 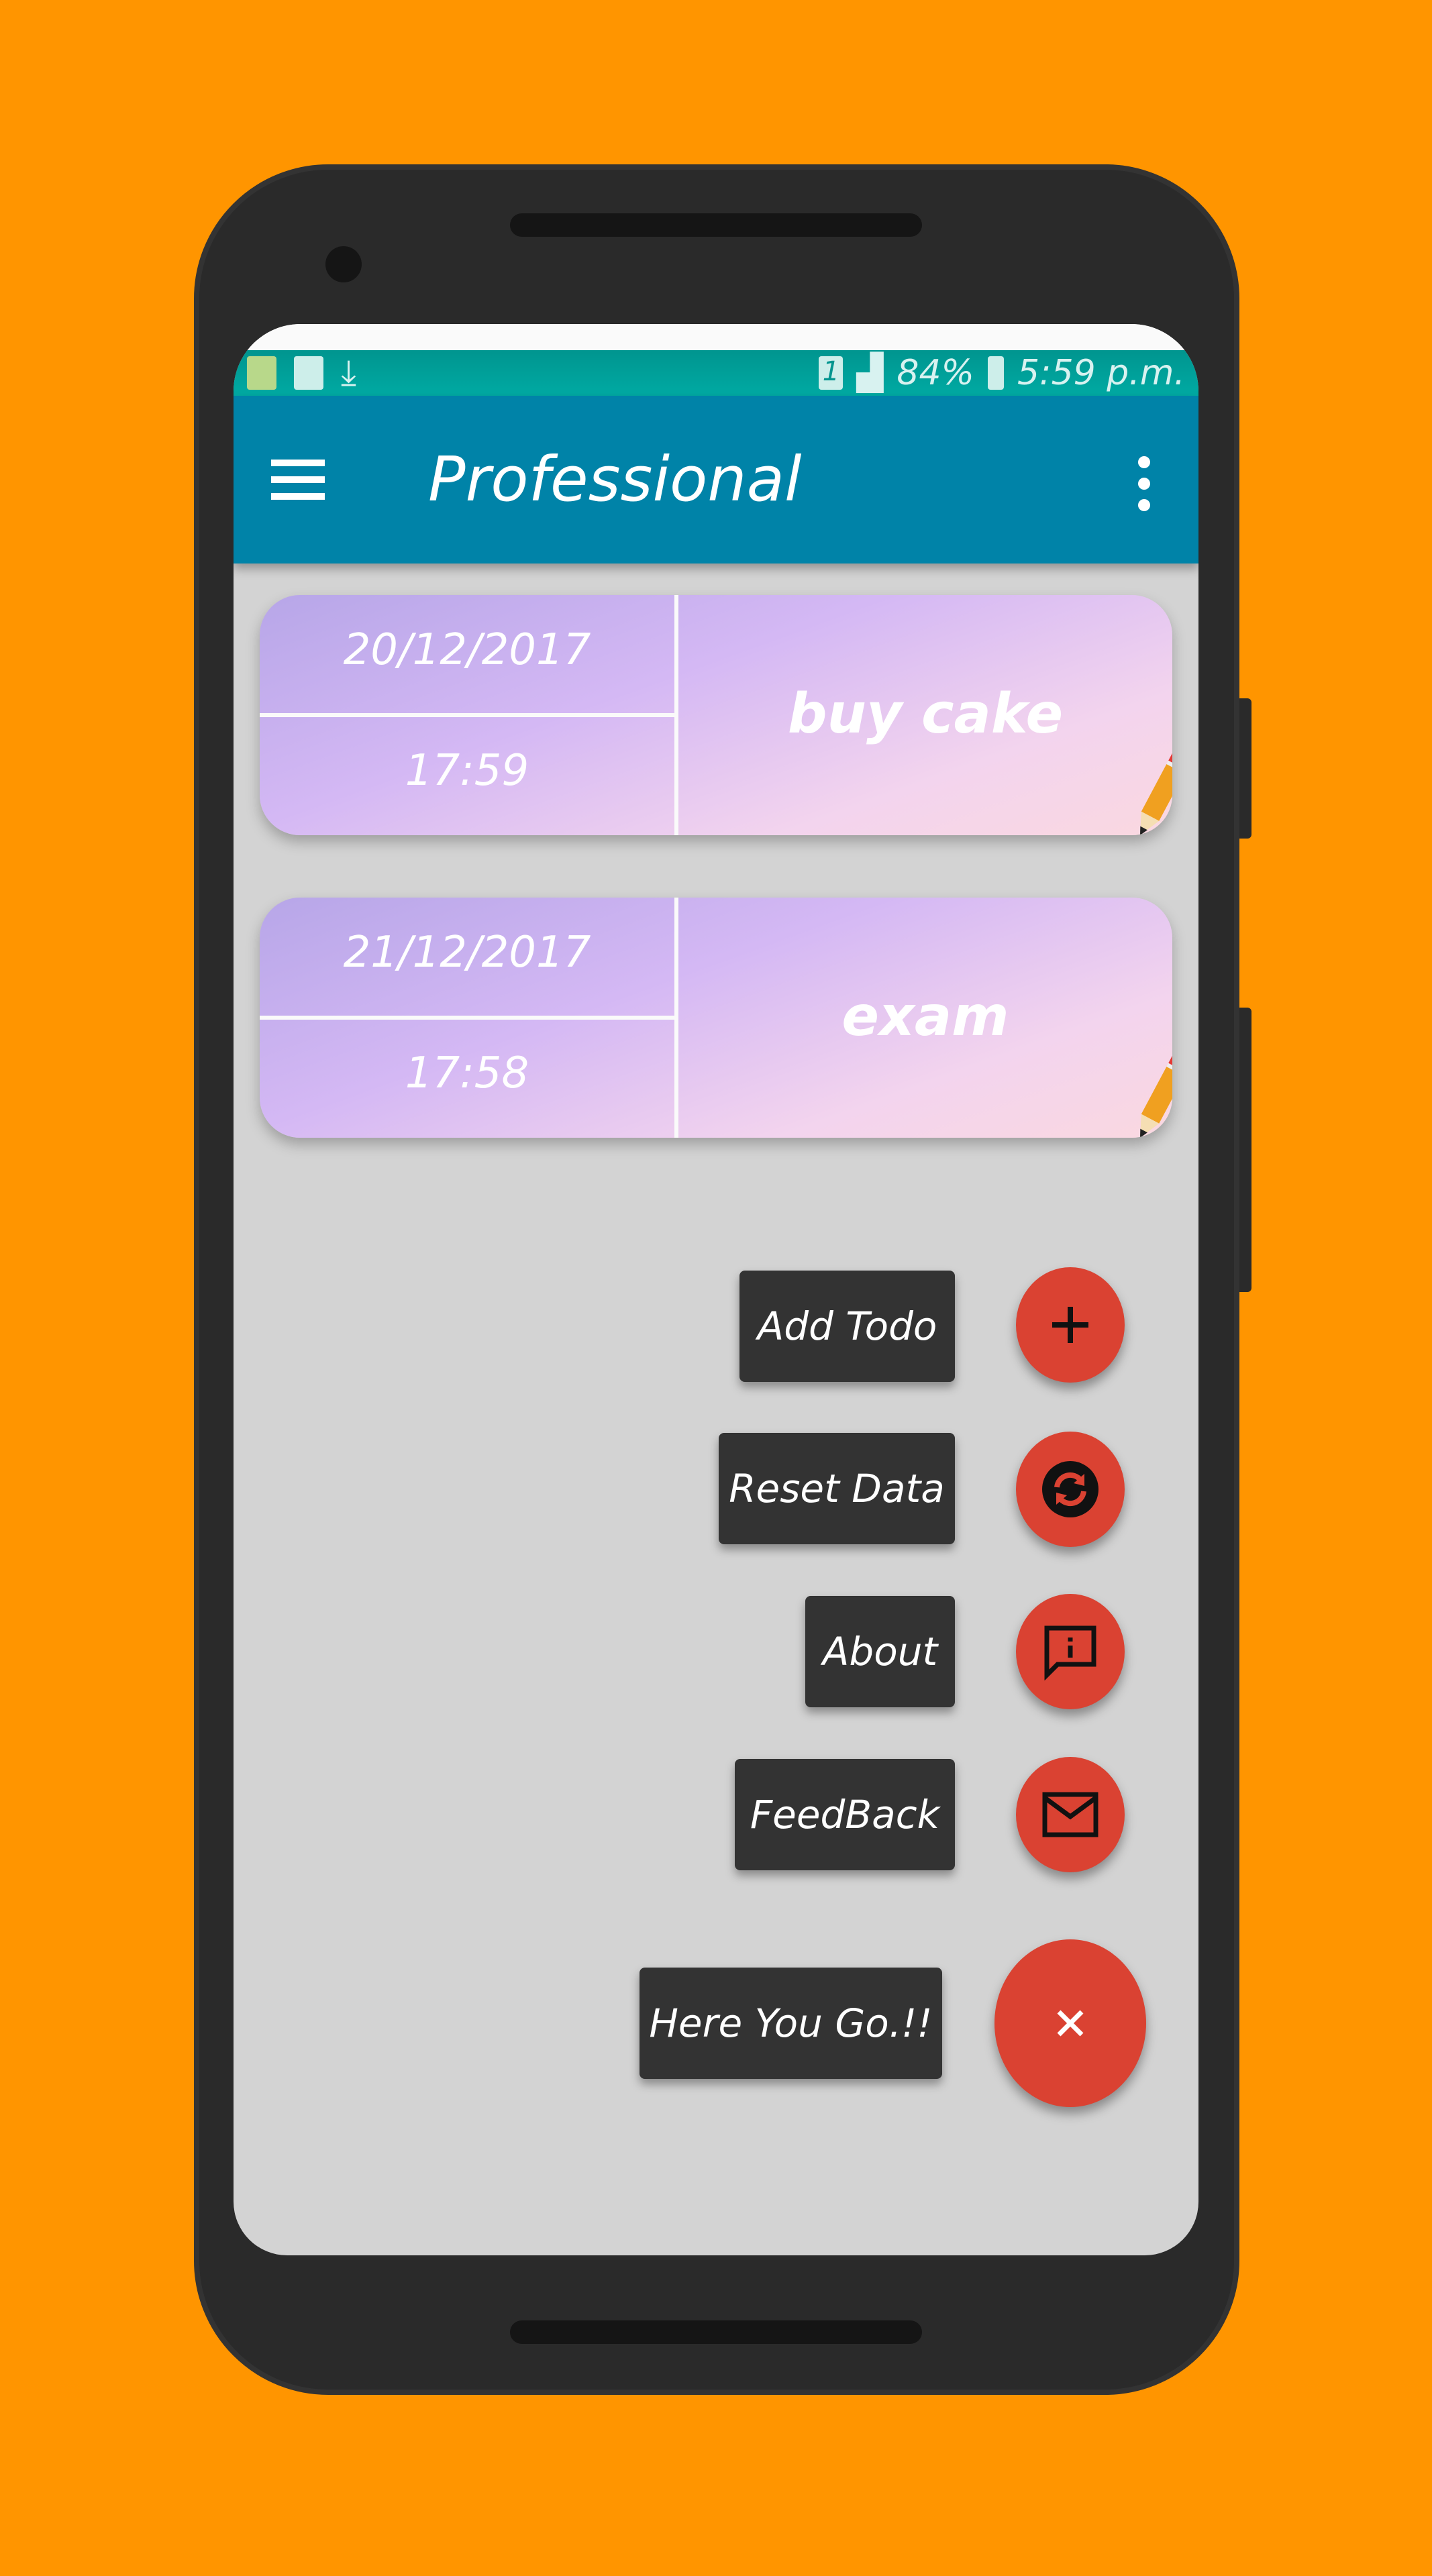 I want to click on reset-data-button, so click(x=1070, y=1489).